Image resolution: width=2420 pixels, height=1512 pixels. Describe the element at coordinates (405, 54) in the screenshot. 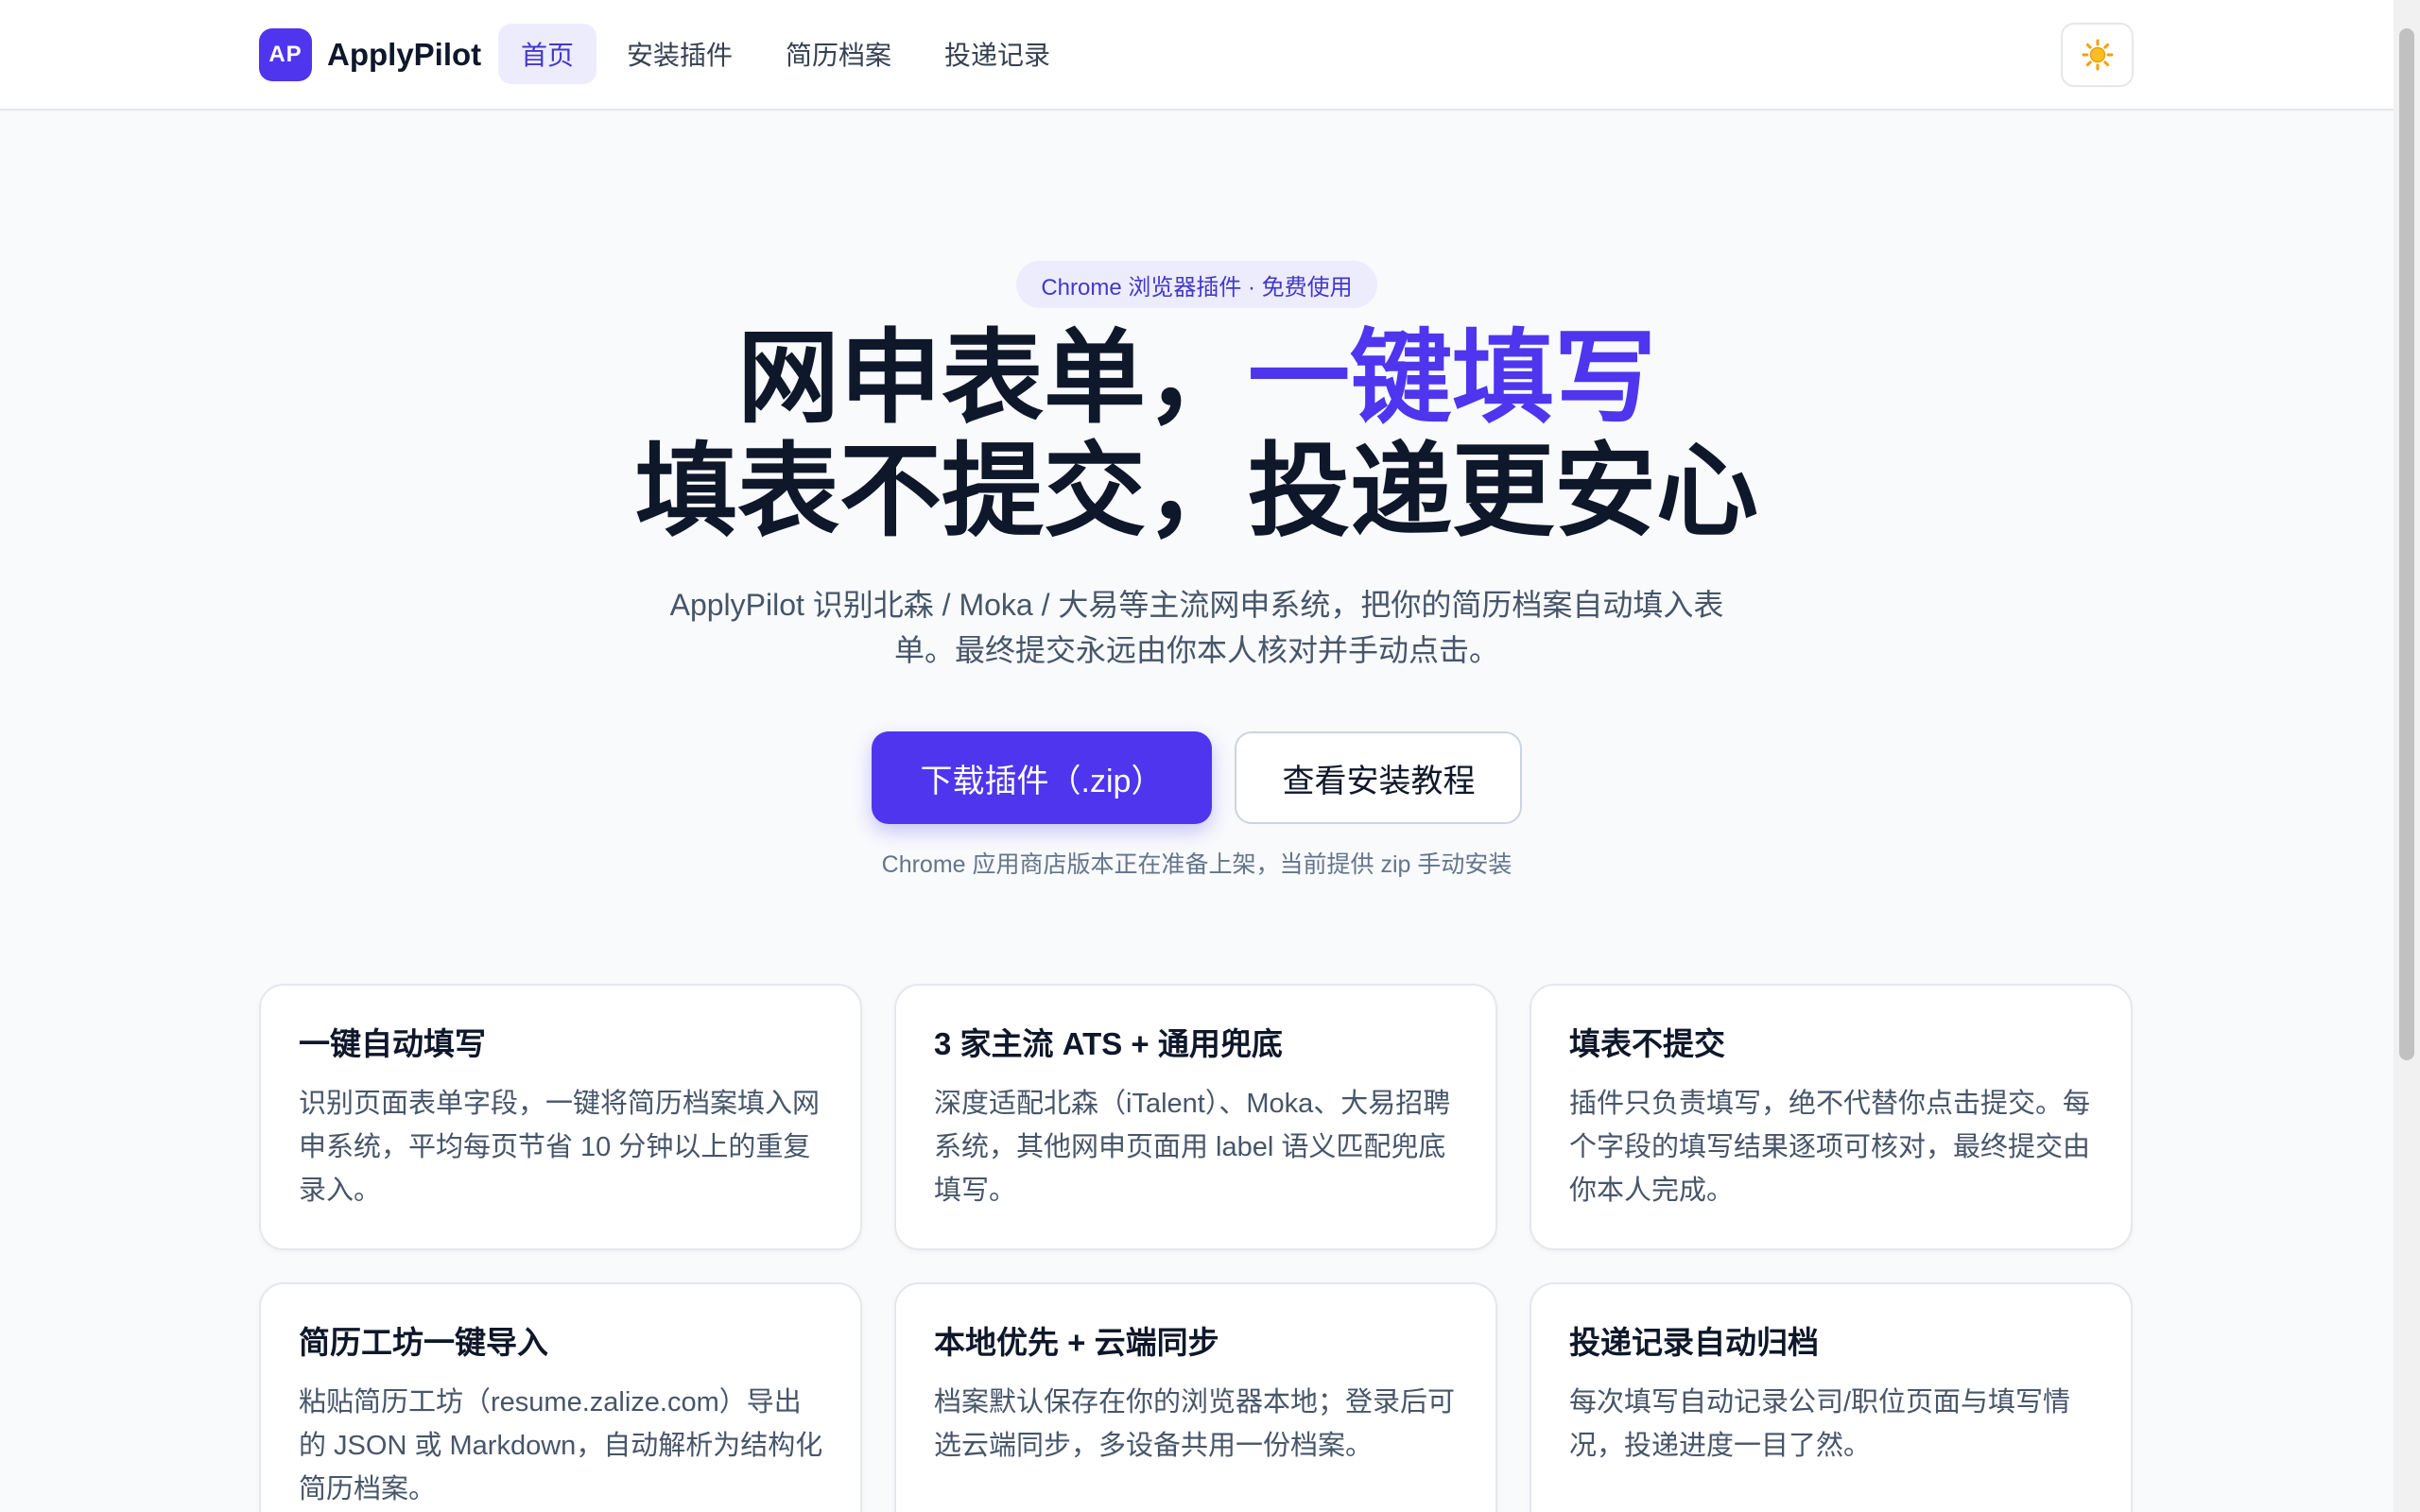

I see `brand-name: ApplyPilot` at that location.